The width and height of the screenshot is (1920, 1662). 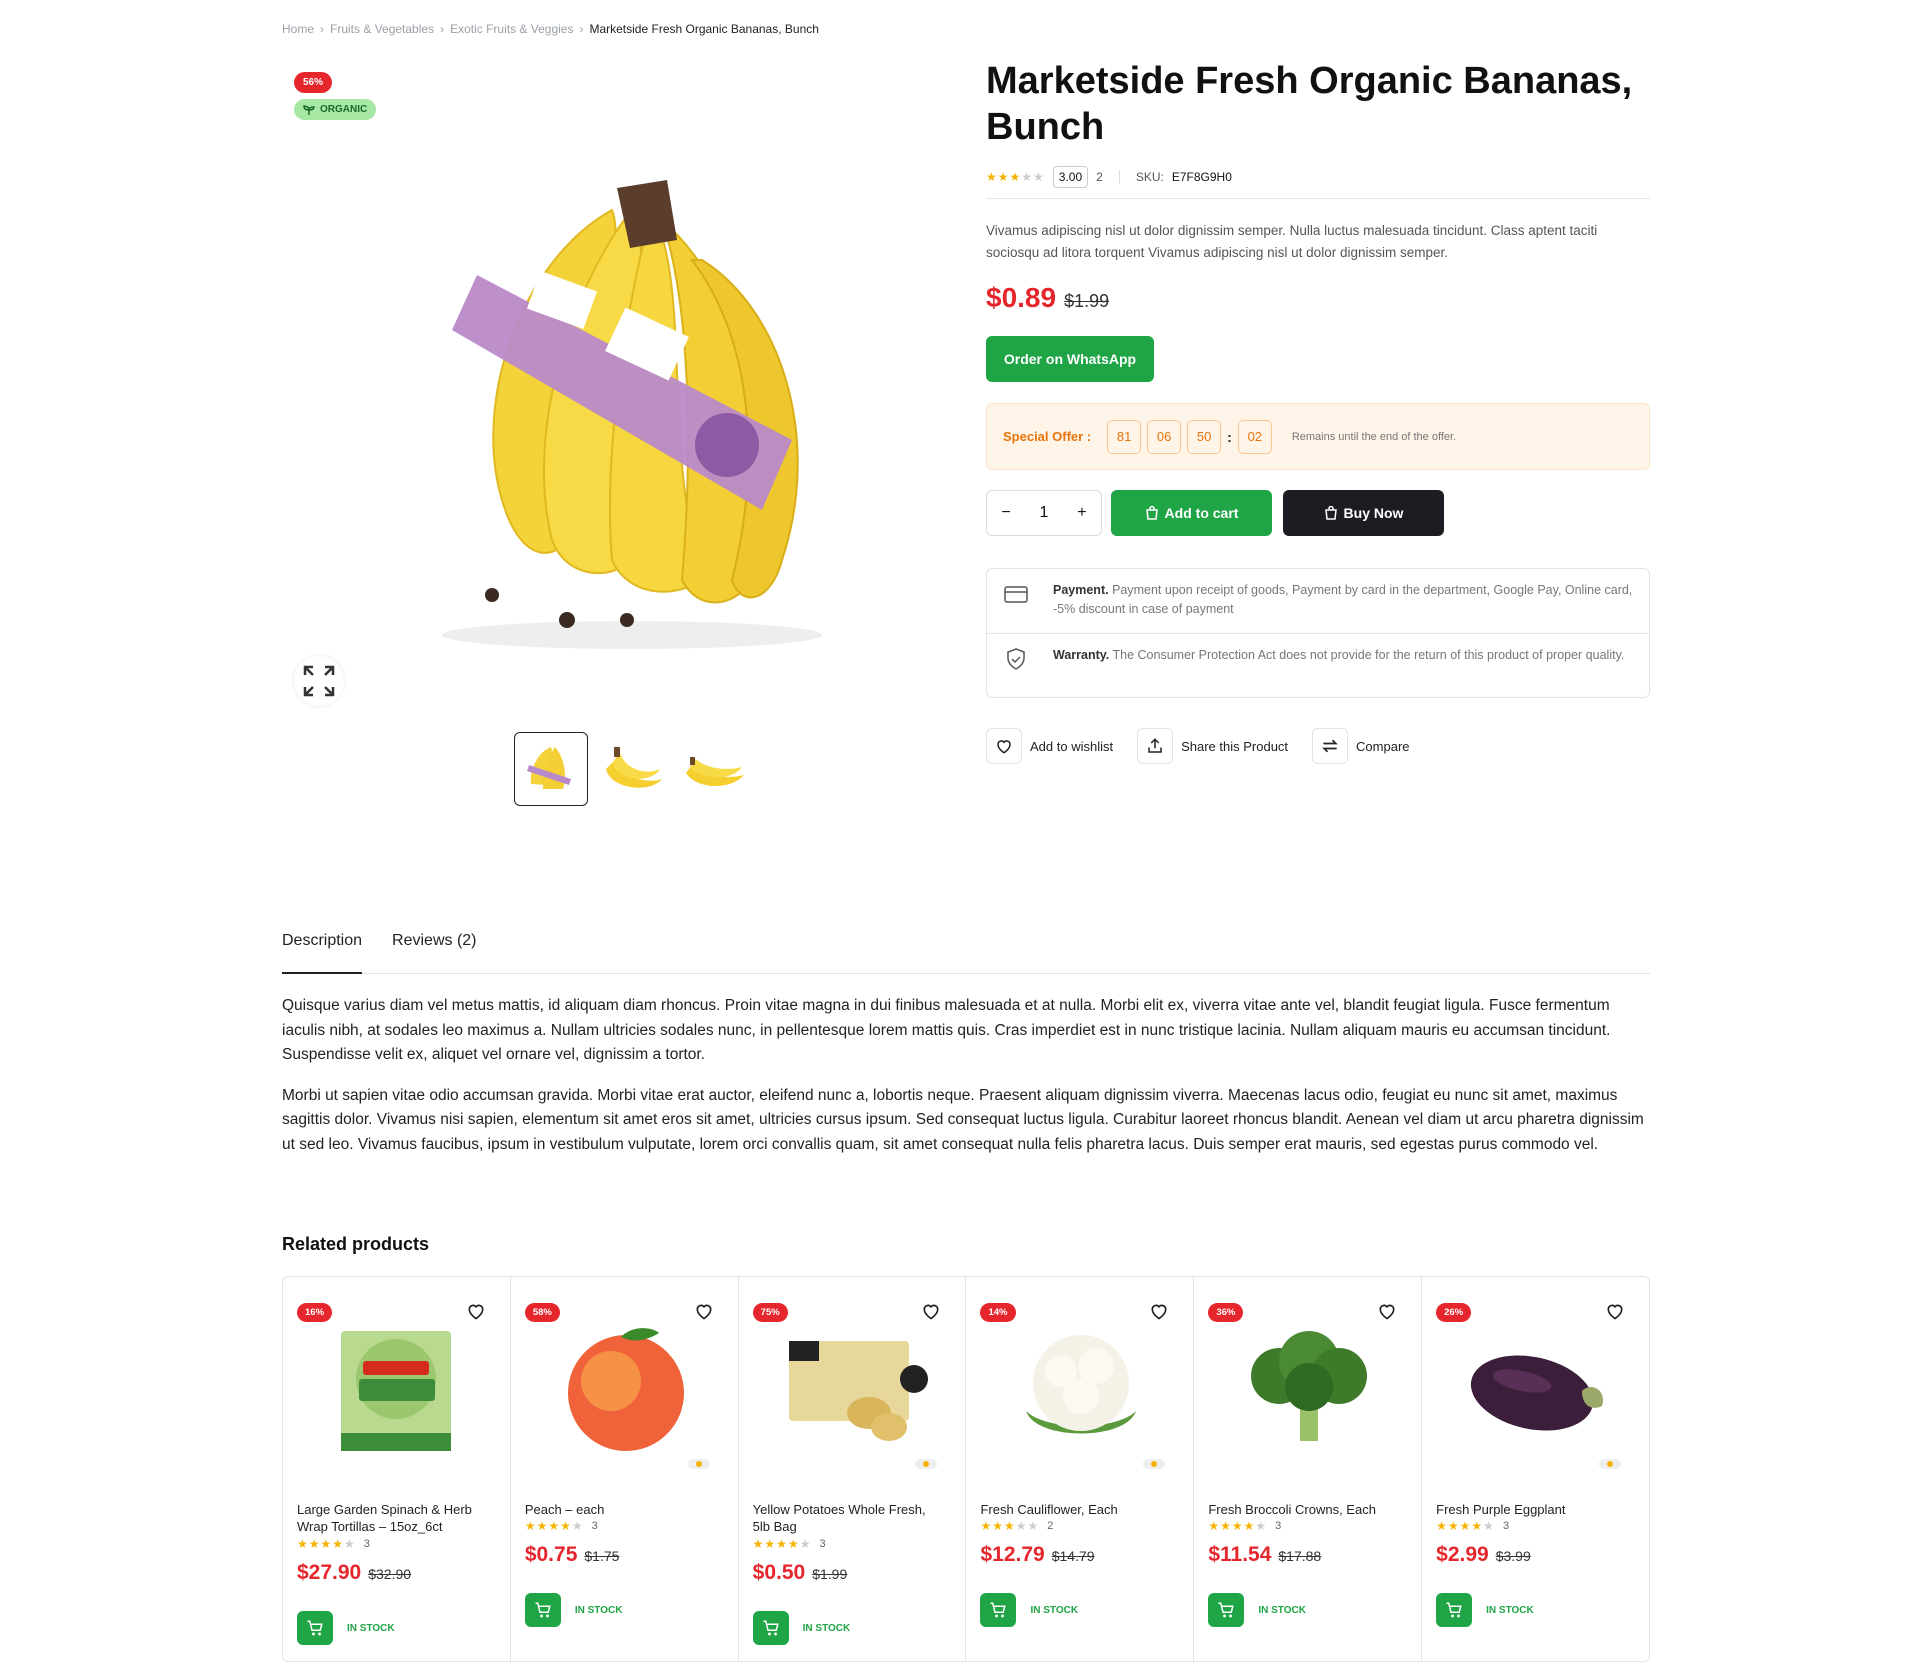 What do you see at coordinates (1044, 513) in the screenshot?
I see `quantity-value: 1` at bounding box center [1044, 513].